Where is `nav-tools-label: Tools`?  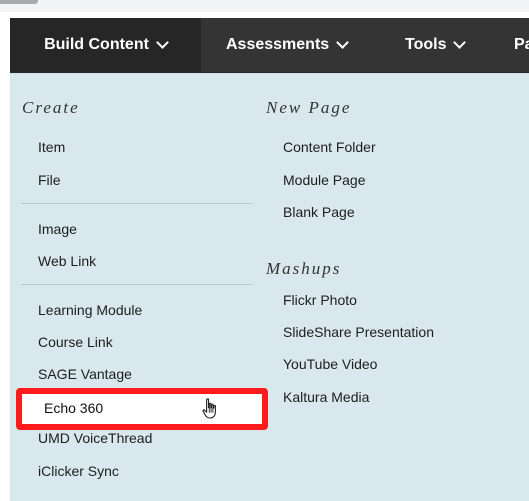
nav-tools-label: Tools is located at coordinates (426, 44).